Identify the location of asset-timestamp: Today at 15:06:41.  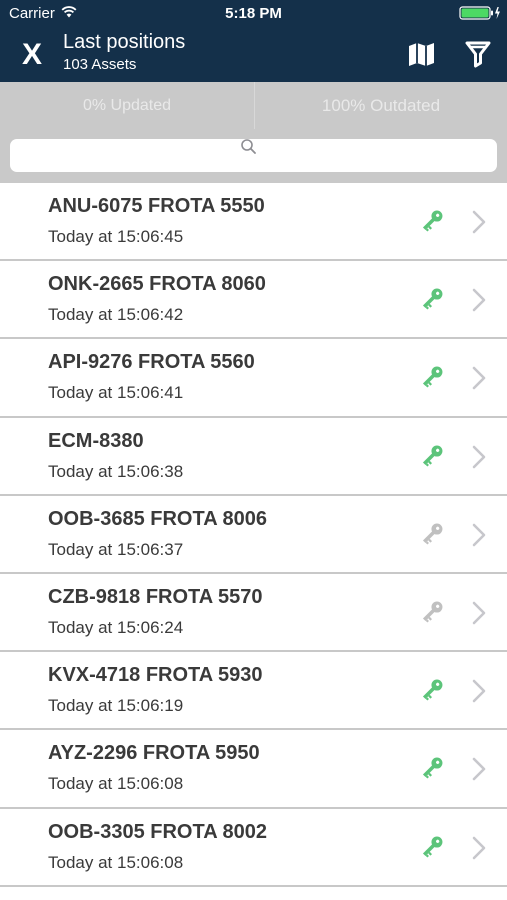
(116, 393).